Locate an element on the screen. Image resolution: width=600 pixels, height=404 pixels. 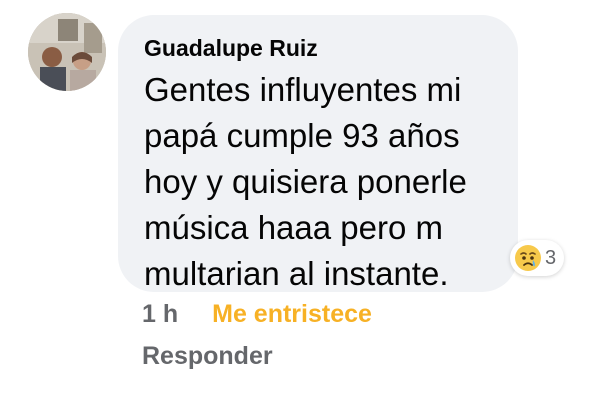
avatar-photo is located at coordinates (67, 52).